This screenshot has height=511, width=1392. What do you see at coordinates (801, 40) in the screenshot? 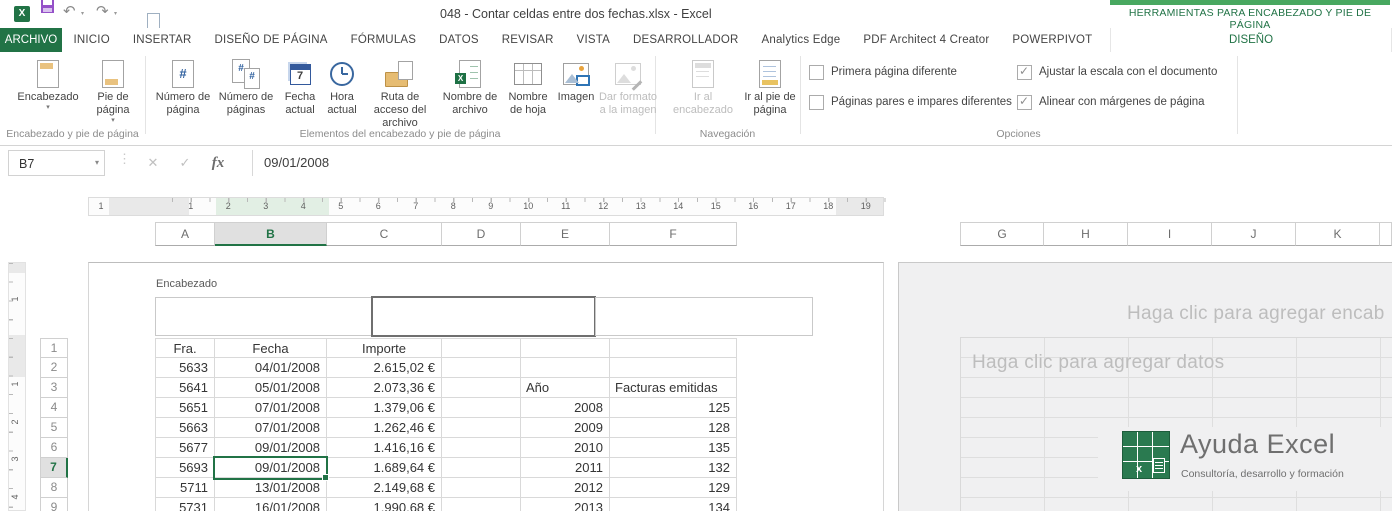
I see `tab-analytics-edge: Analytics Edge` at bounding box center [801, 40].